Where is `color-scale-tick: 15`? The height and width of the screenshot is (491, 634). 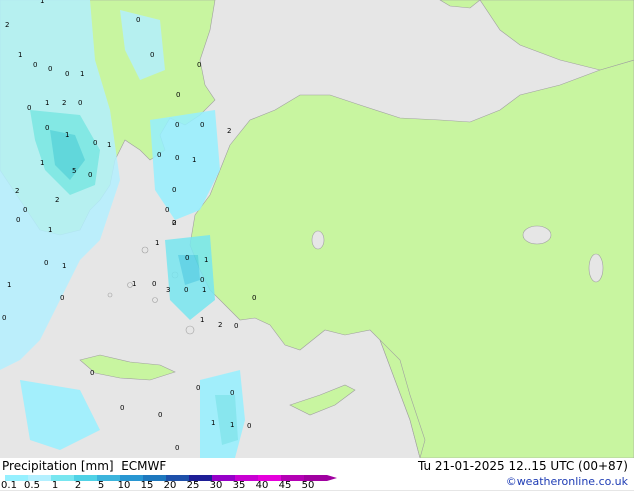
color-scale-tick: 15 is located at coordinates (147, 485).